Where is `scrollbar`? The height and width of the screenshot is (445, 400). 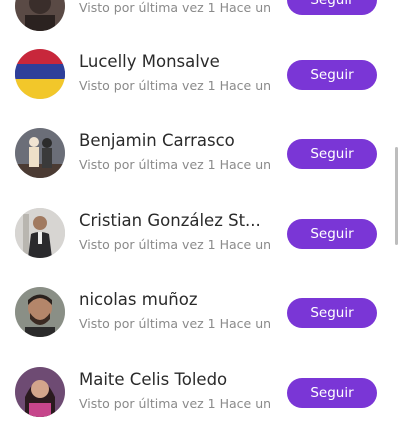 scrollbar is located at coordinates (396, 196).